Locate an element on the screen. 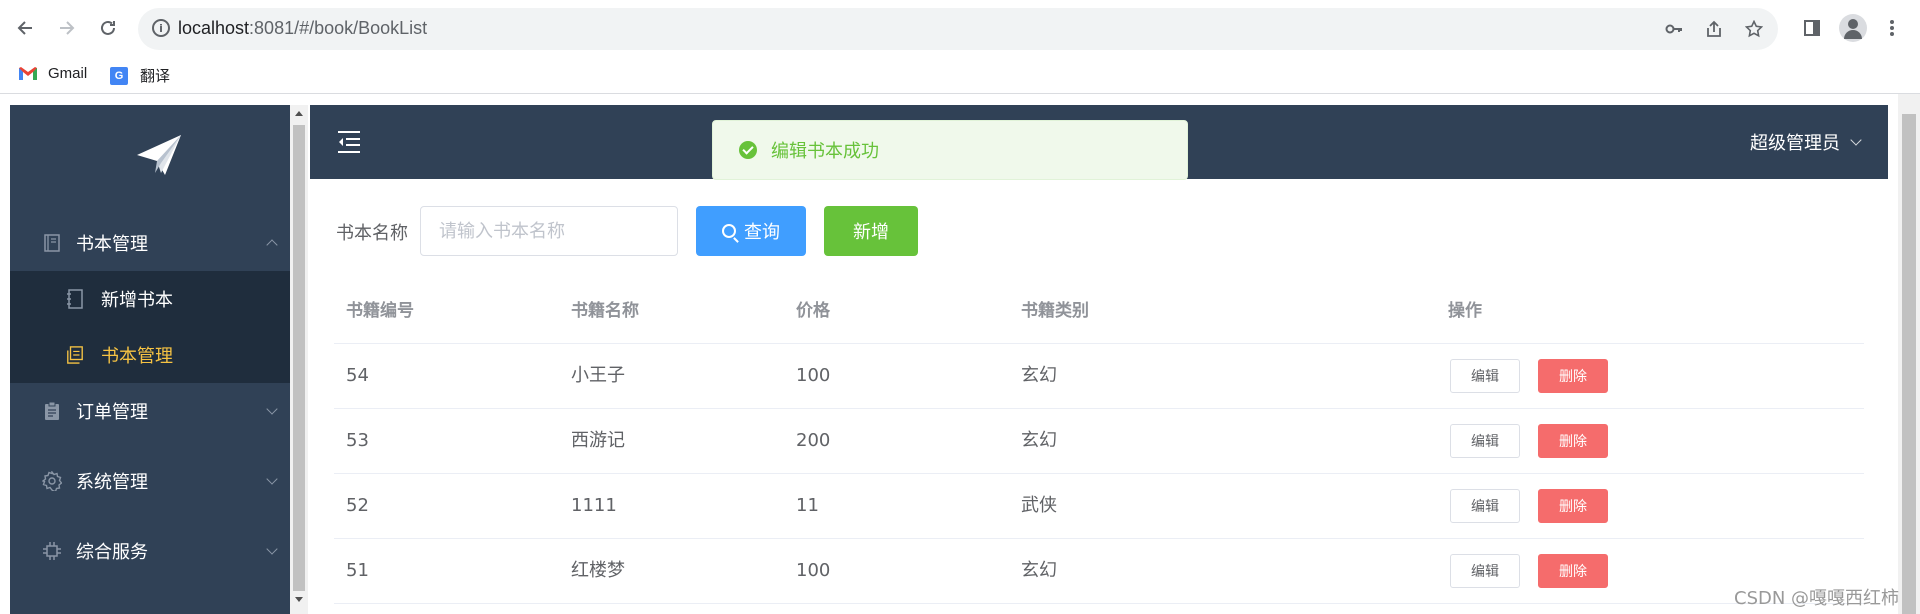 Image resolution: width=1920 pixels, height=614 pixels. profile-avatar-icon is located at coordinates (1853, 28).